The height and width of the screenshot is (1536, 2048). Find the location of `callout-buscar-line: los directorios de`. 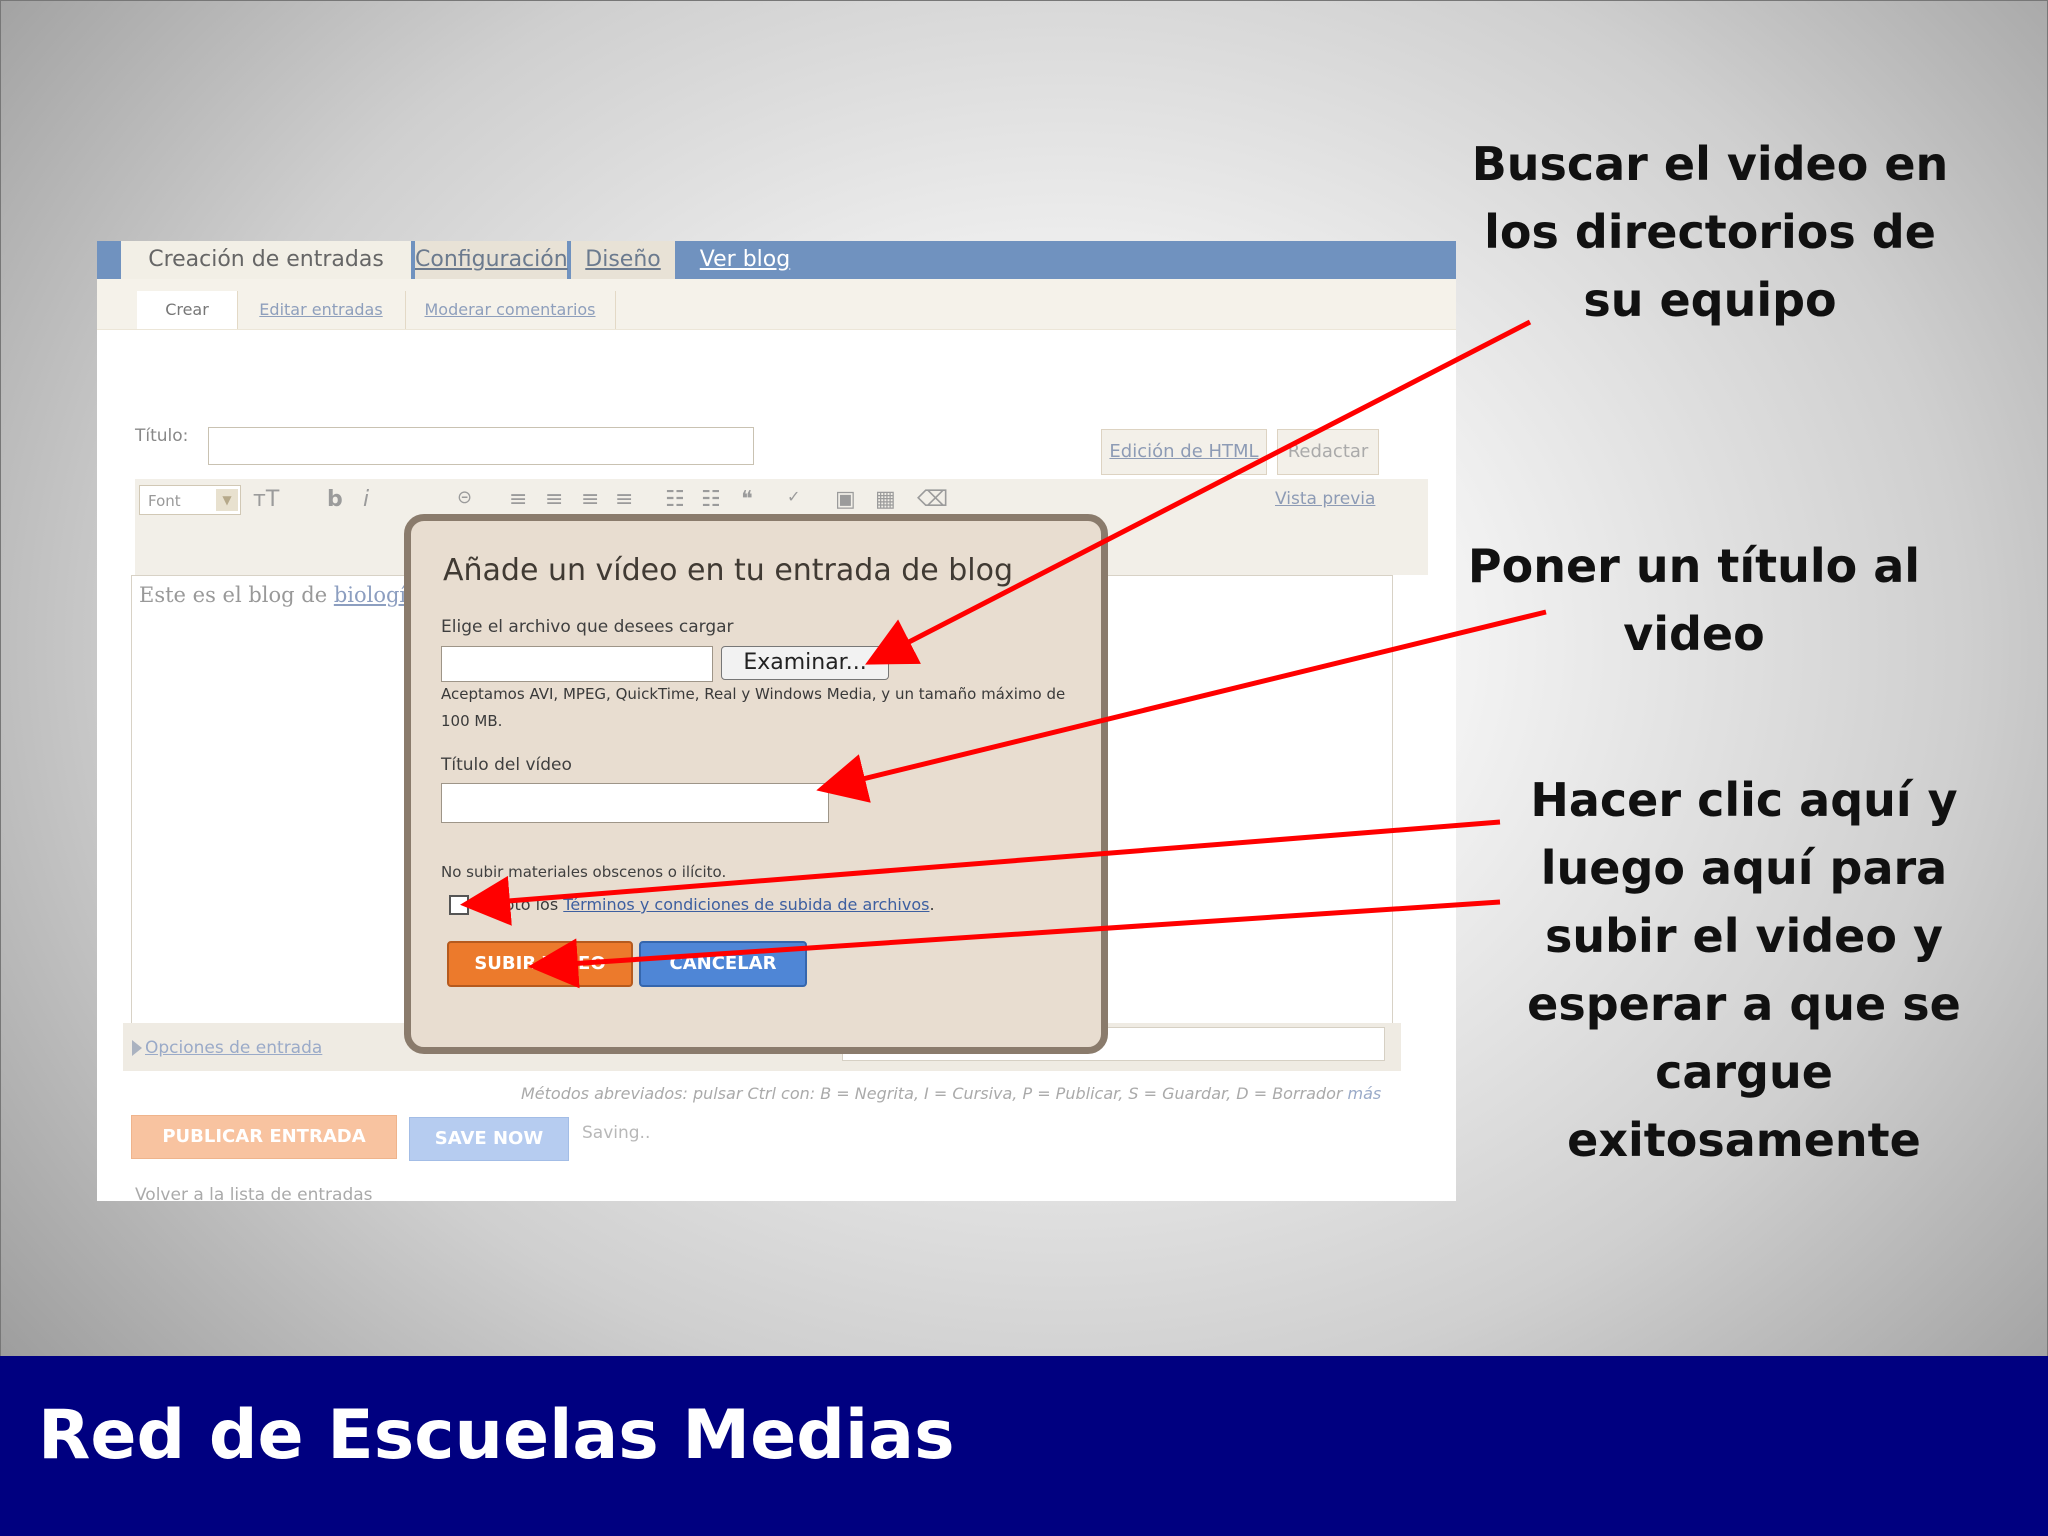

callout-buscar-line: los directorios de is located at coordinates (1710, 232).